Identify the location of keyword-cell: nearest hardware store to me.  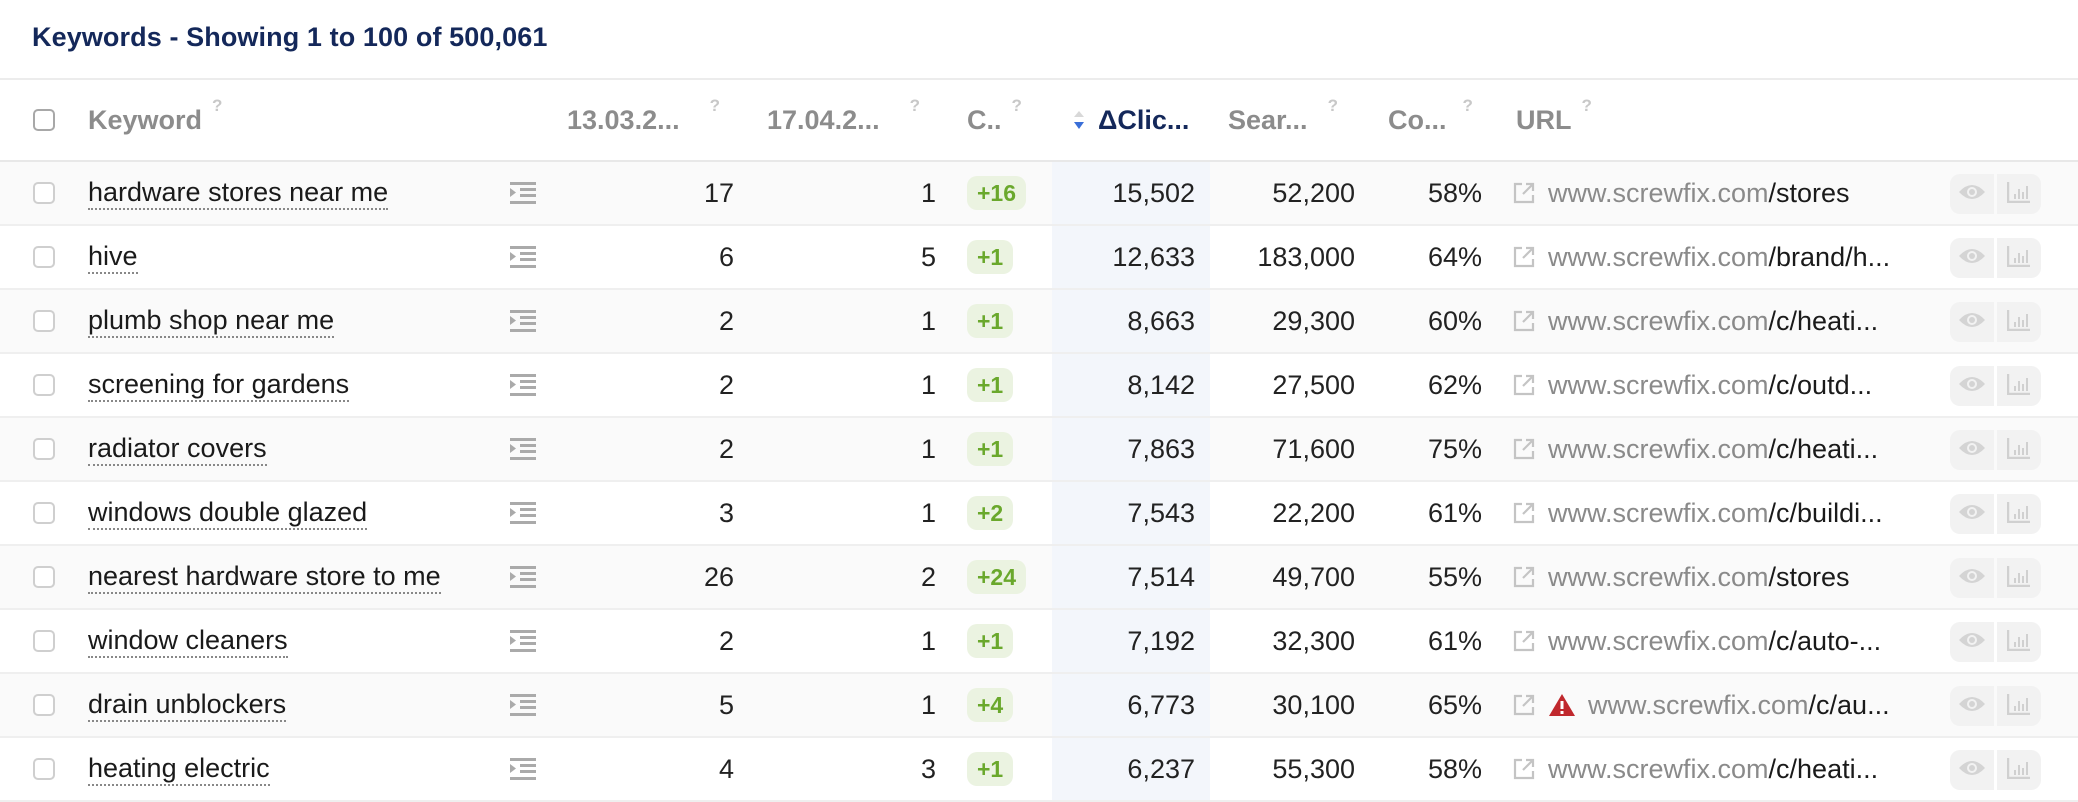
(264, 577).